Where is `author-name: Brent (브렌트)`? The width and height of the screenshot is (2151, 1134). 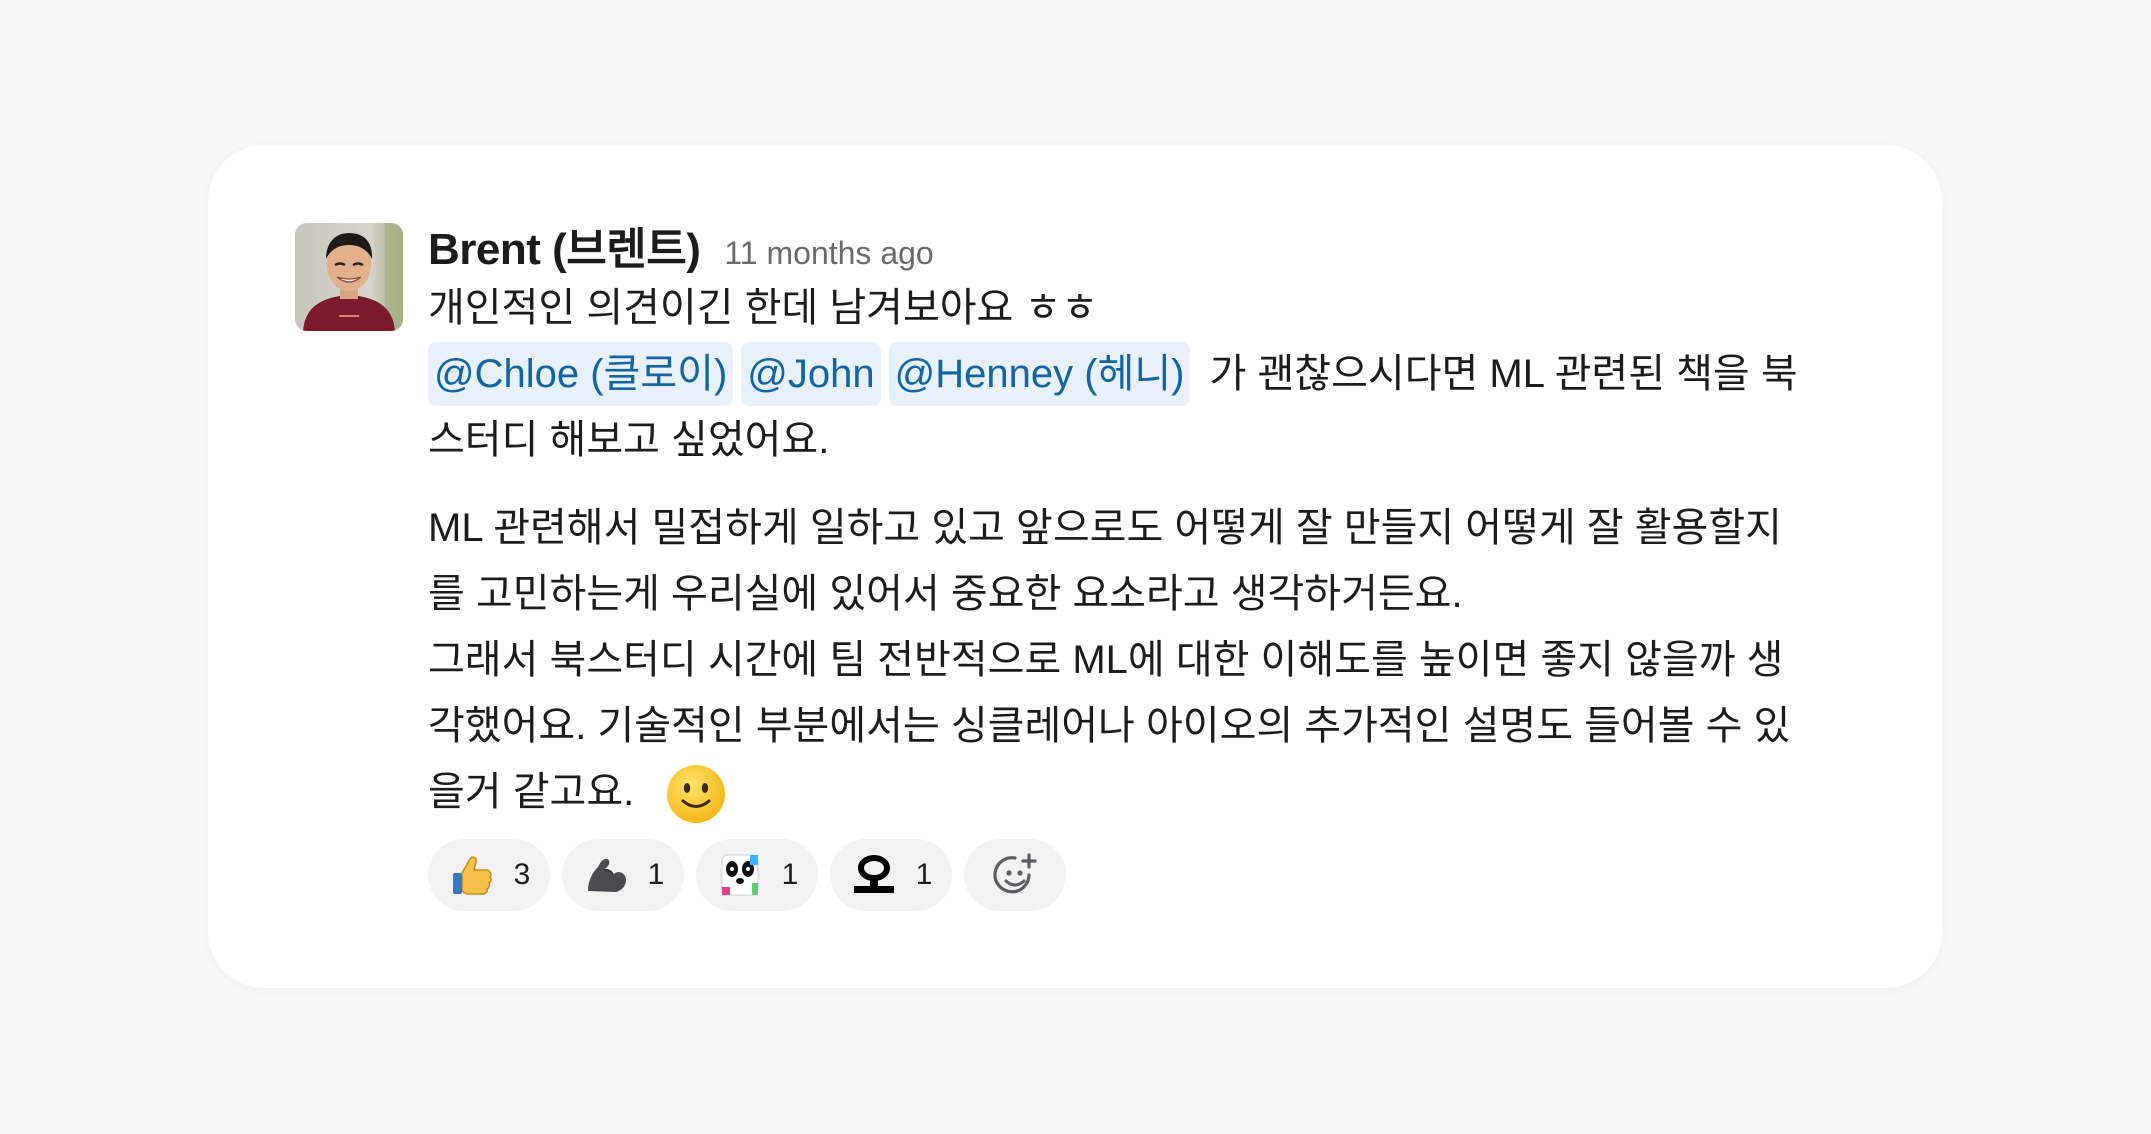
author-name: Brent (브렌트) is located at coordinates (564, 245).